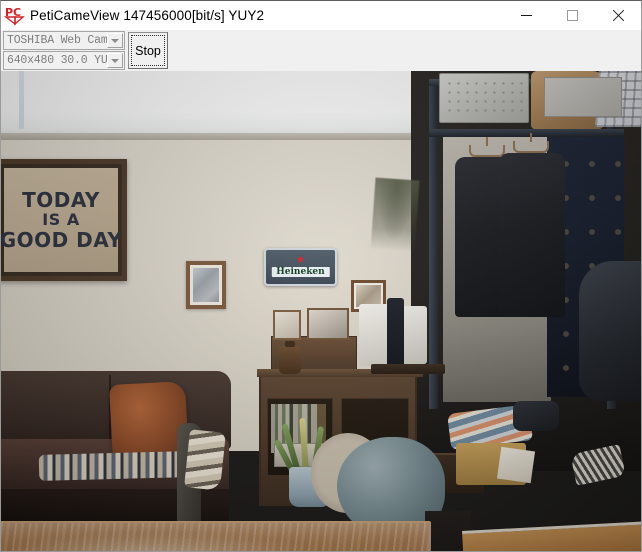 The image size is (642, 552). Describe the element at coordinates (395, 215) in the screenshot. I see `dried-plant-hanging` at that location.